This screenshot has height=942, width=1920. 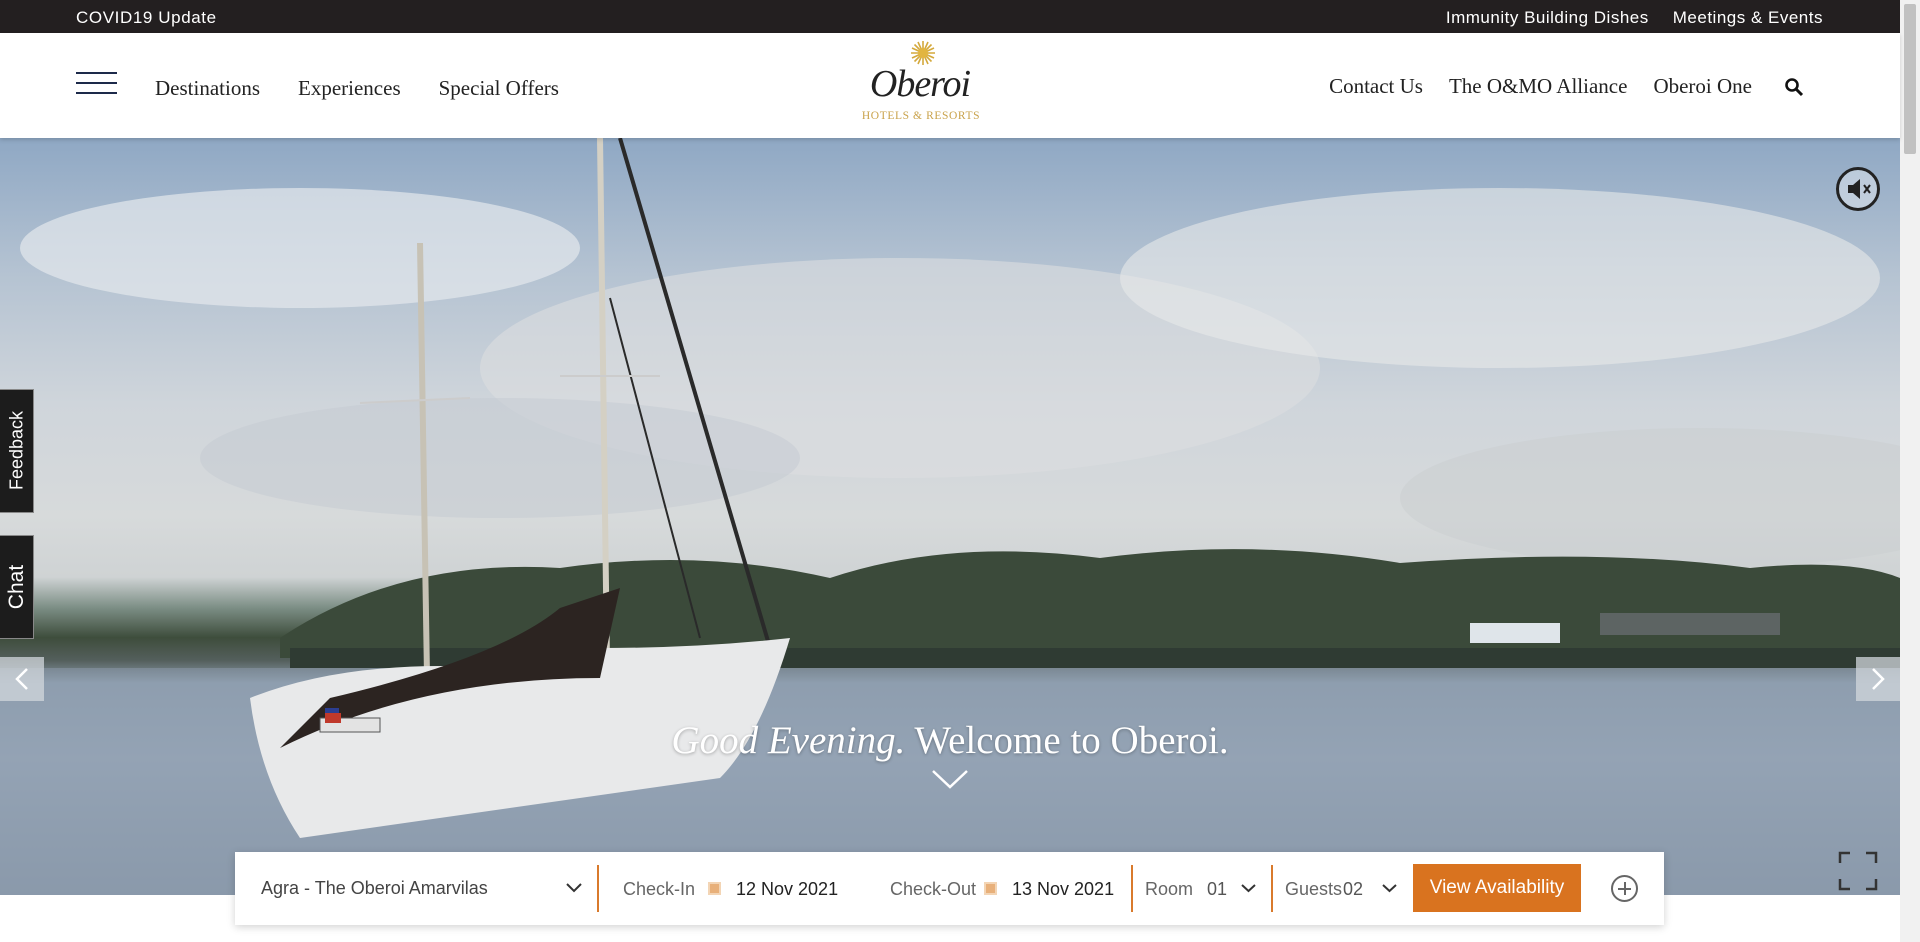 I want to click on menu-hamburger-icon, so click(x=96, y=84).